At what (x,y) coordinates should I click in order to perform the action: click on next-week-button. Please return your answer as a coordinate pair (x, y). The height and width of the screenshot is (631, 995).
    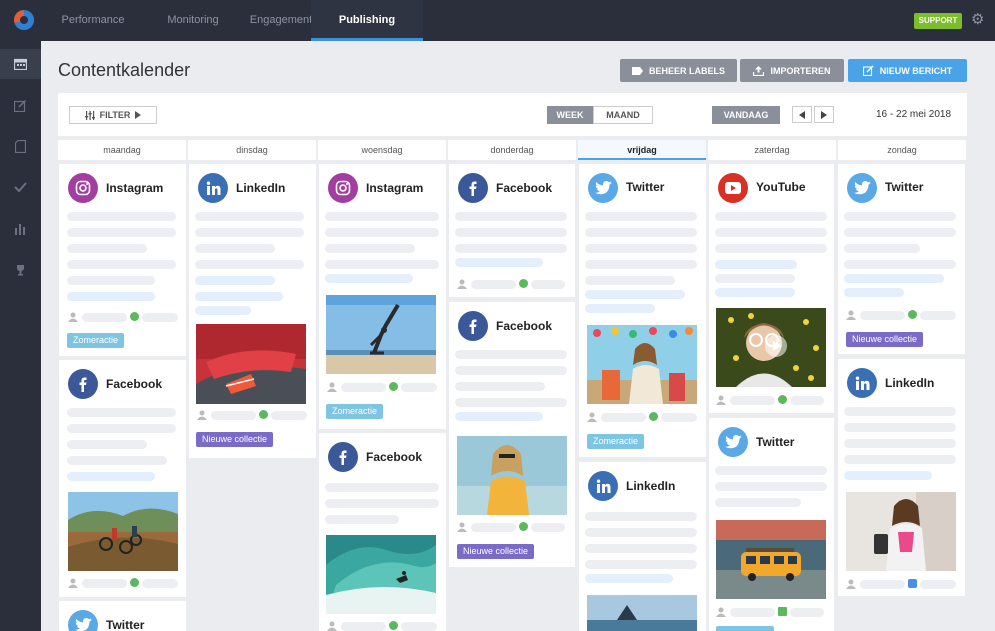
    Looking at the image, I should click on (824, 114).